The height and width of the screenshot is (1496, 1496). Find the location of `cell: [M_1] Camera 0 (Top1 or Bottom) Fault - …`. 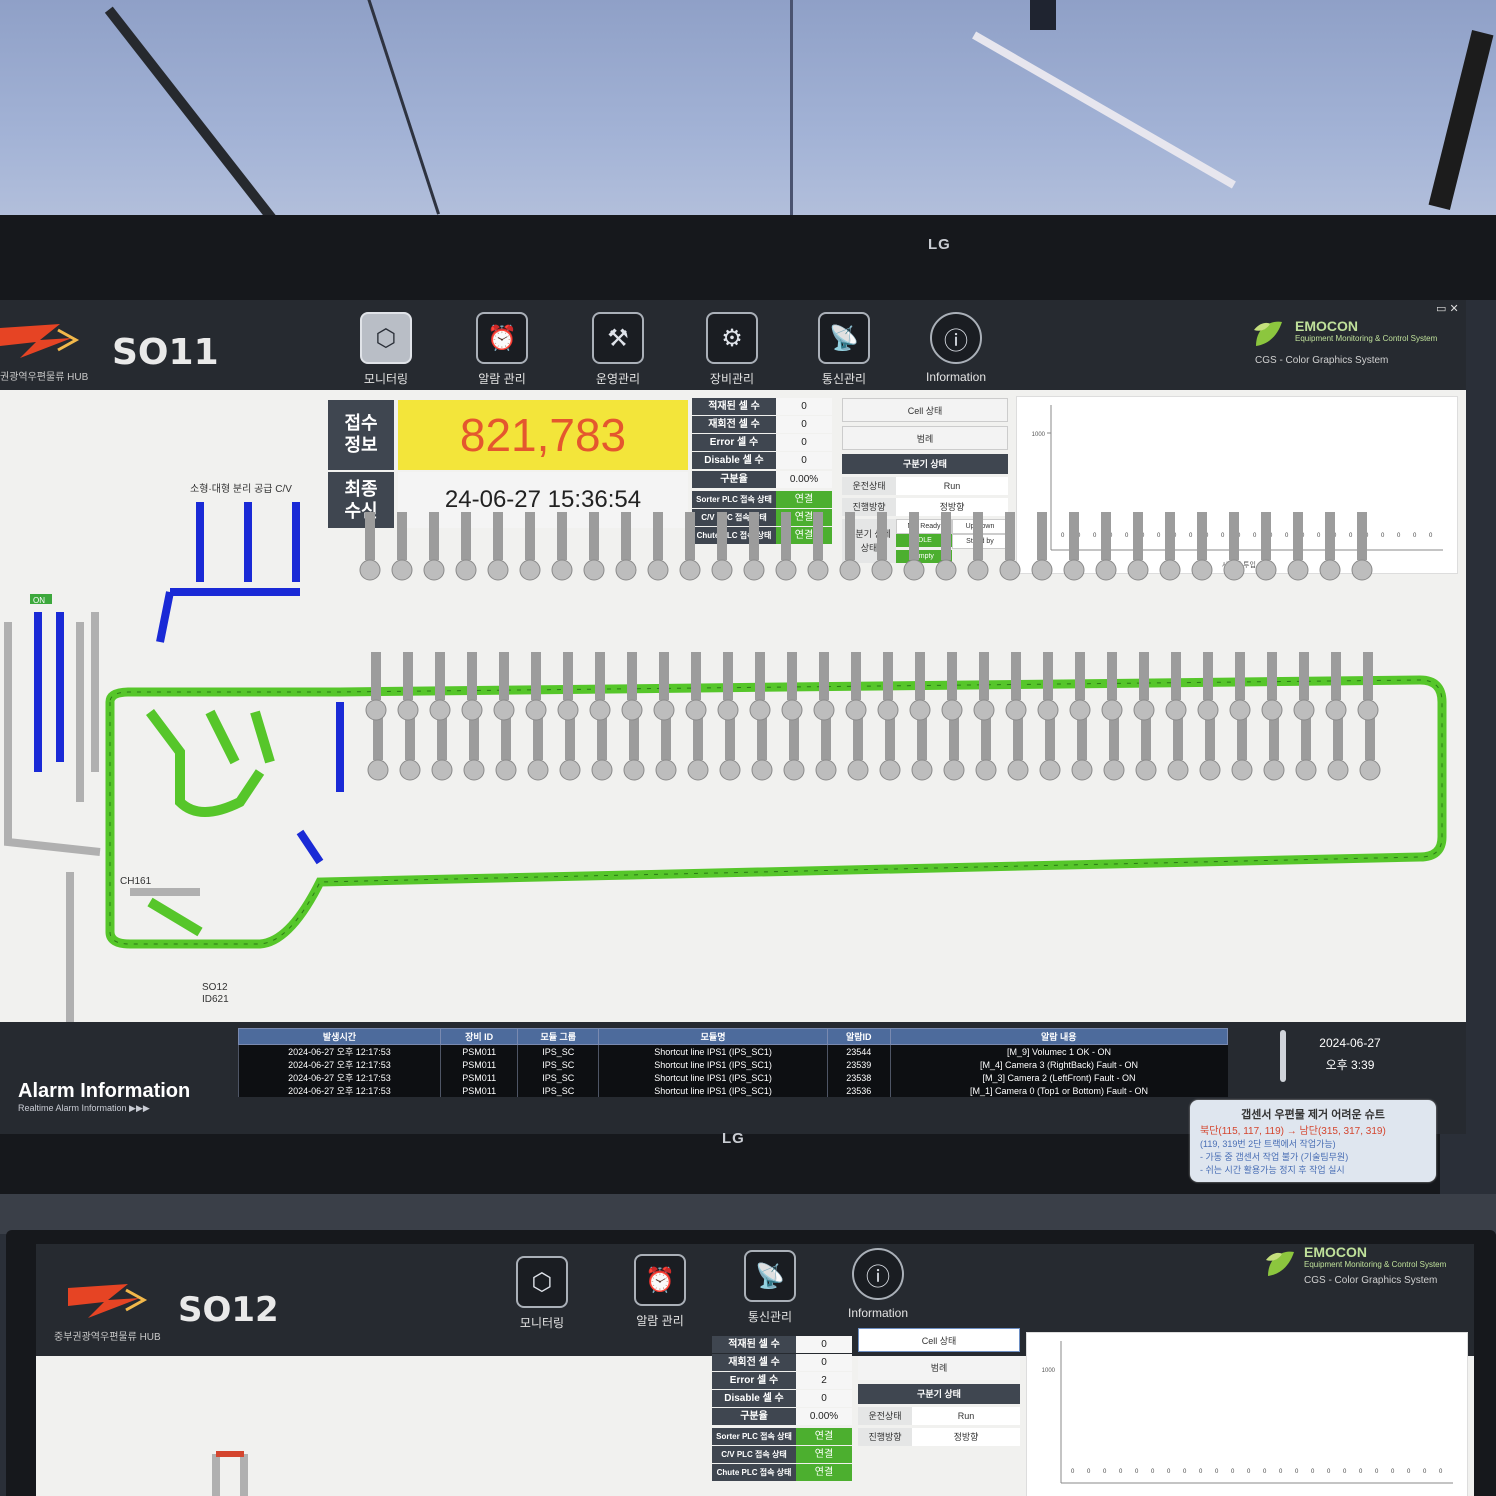

cell: [M_1] Camera 0 (Top1 or Bottom) Fault - … is located at coordinates (1058, 1090).